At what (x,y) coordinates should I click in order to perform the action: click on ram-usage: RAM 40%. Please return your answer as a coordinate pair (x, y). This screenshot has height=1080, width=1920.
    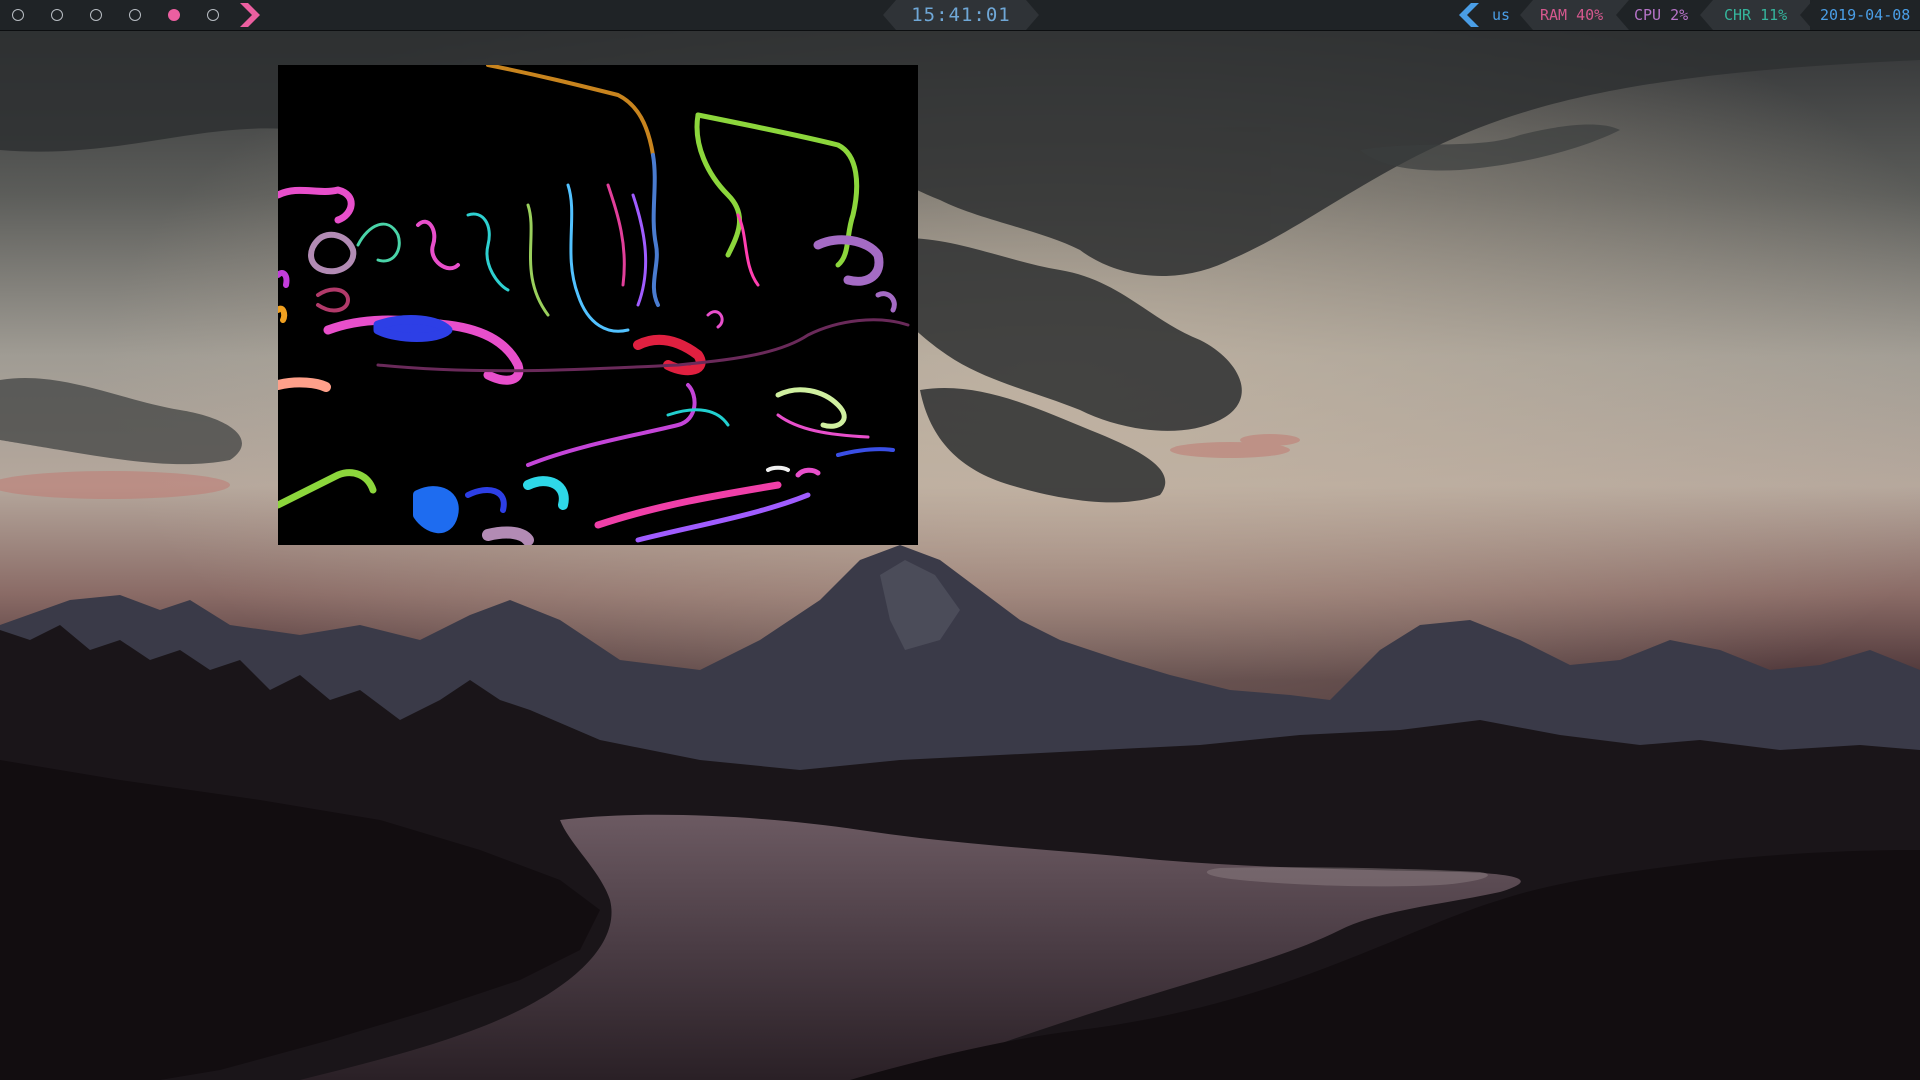
    Looking at the image, I should click on (1572, 15).